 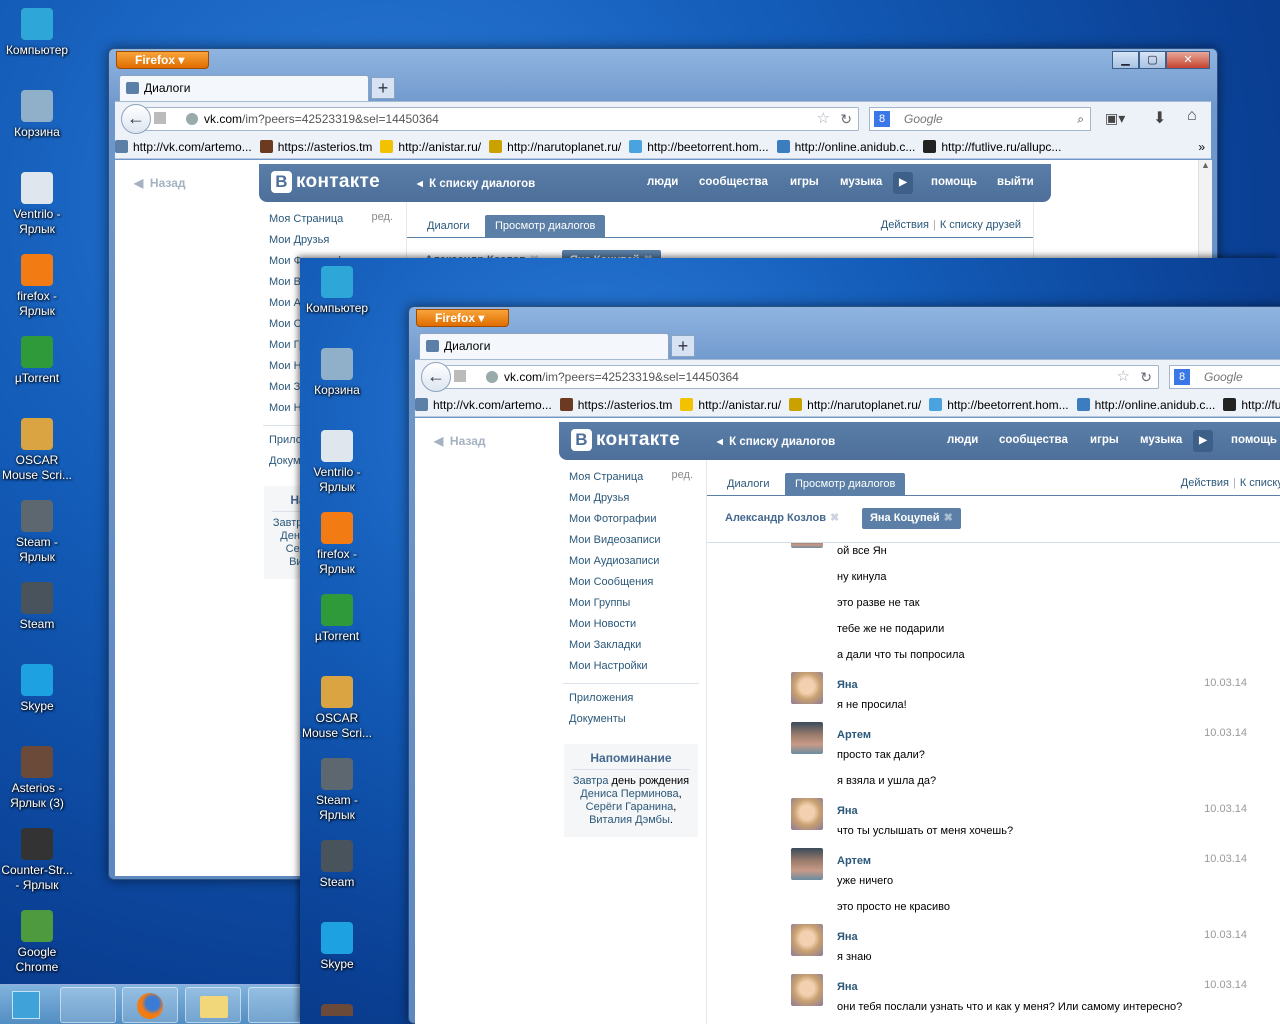 I want to click on left-menu-item: Мои Видеозаписи, so click(x=631, y=542).